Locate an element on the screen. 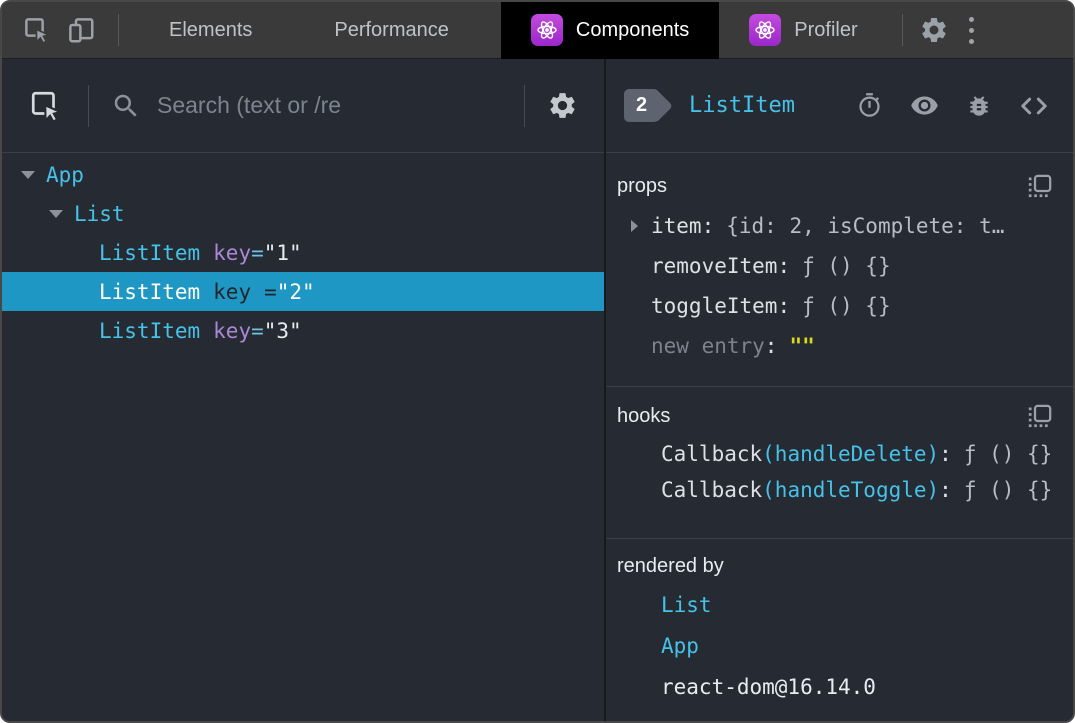 This screenshot has width=1075, height=723. inspect-element-icon is located at coordinates (37, 30).